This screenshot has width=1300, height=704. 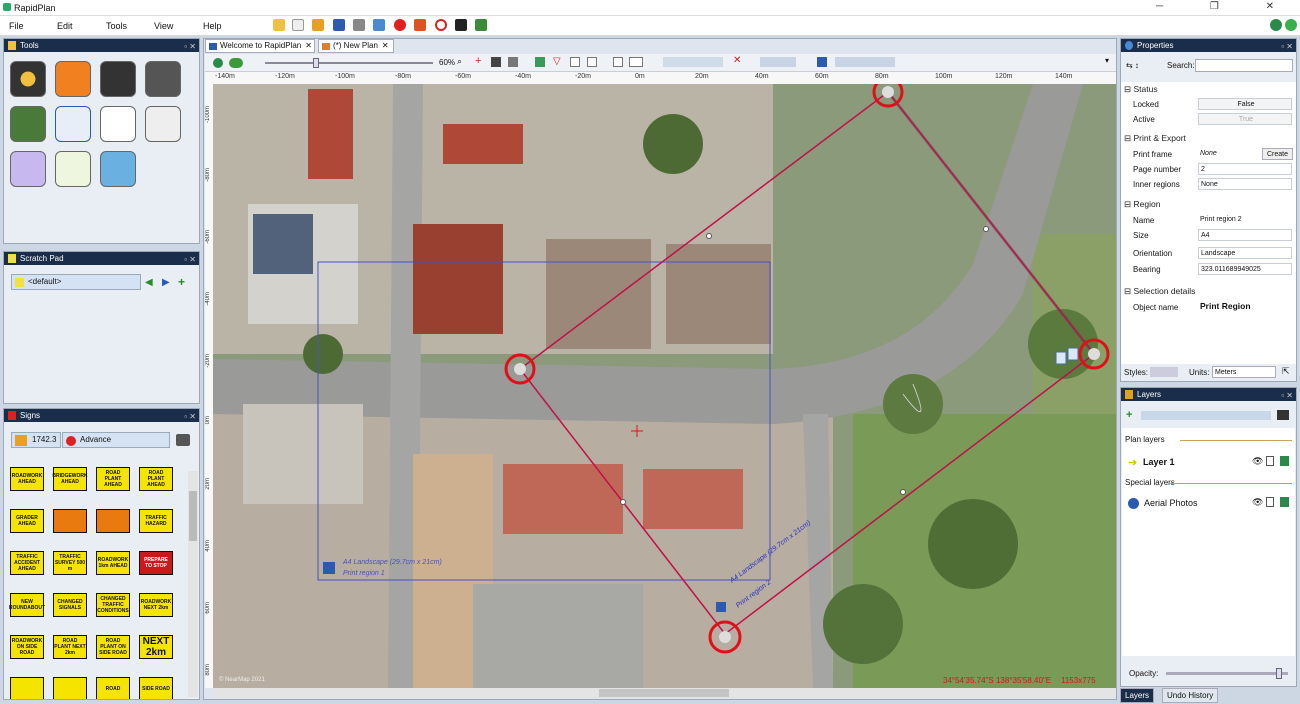 I want to click on panel-menu-icon: ▾, so click(x=1107, y=60).